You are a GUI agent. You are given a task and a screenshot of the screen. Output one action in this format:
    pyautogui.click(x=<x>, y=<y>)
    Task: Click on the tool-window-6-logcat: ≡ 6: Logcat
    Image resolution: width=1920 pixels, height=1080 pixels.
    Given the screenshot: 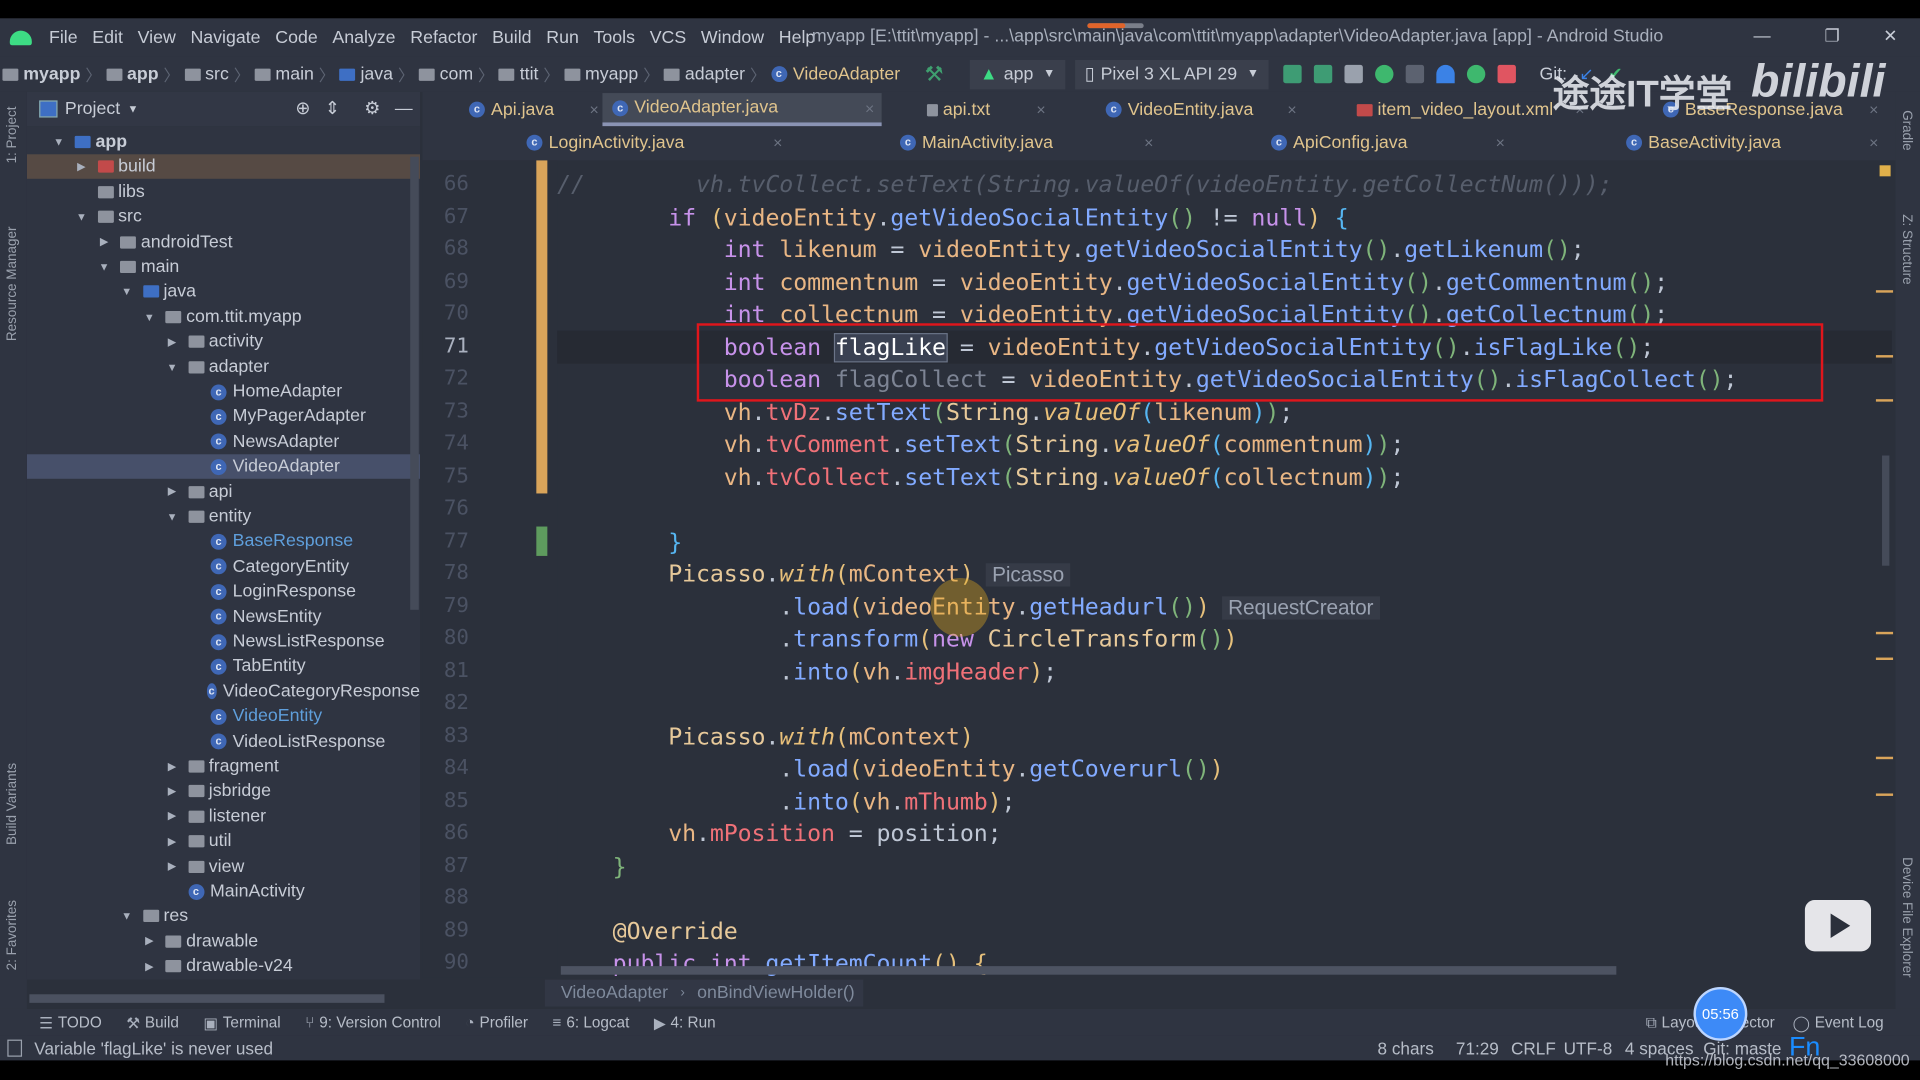 What is the action you would take?
    pyautogui.click(x=591, y=1022)
    